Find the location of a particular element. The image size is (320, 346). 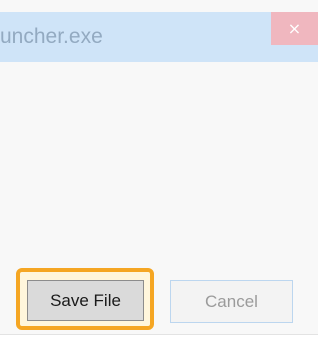

cancel-button: Cancel is located at coordinates (231, 301).